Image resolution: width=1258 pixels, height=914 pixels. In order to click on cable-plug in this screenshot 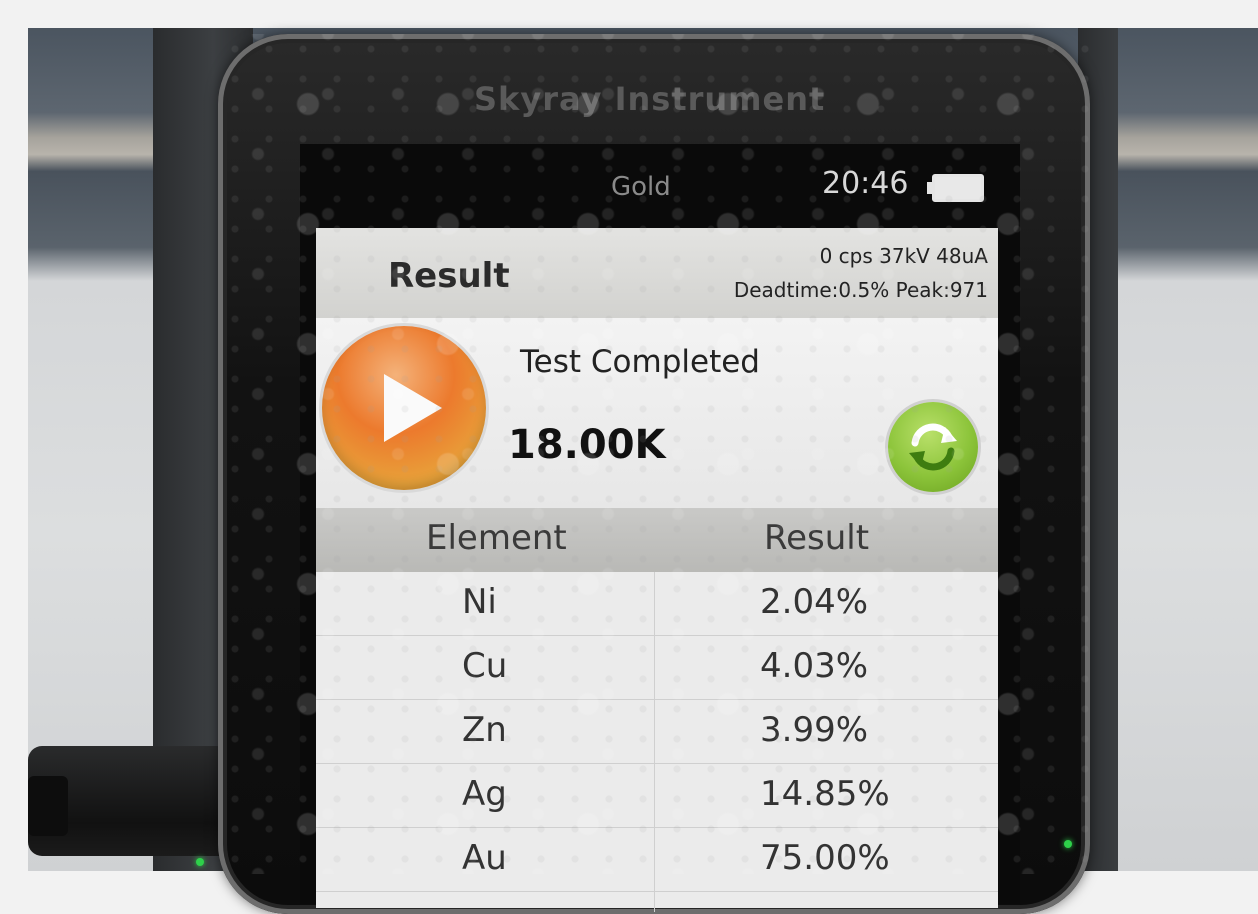, I will do `click(48, 806)`.